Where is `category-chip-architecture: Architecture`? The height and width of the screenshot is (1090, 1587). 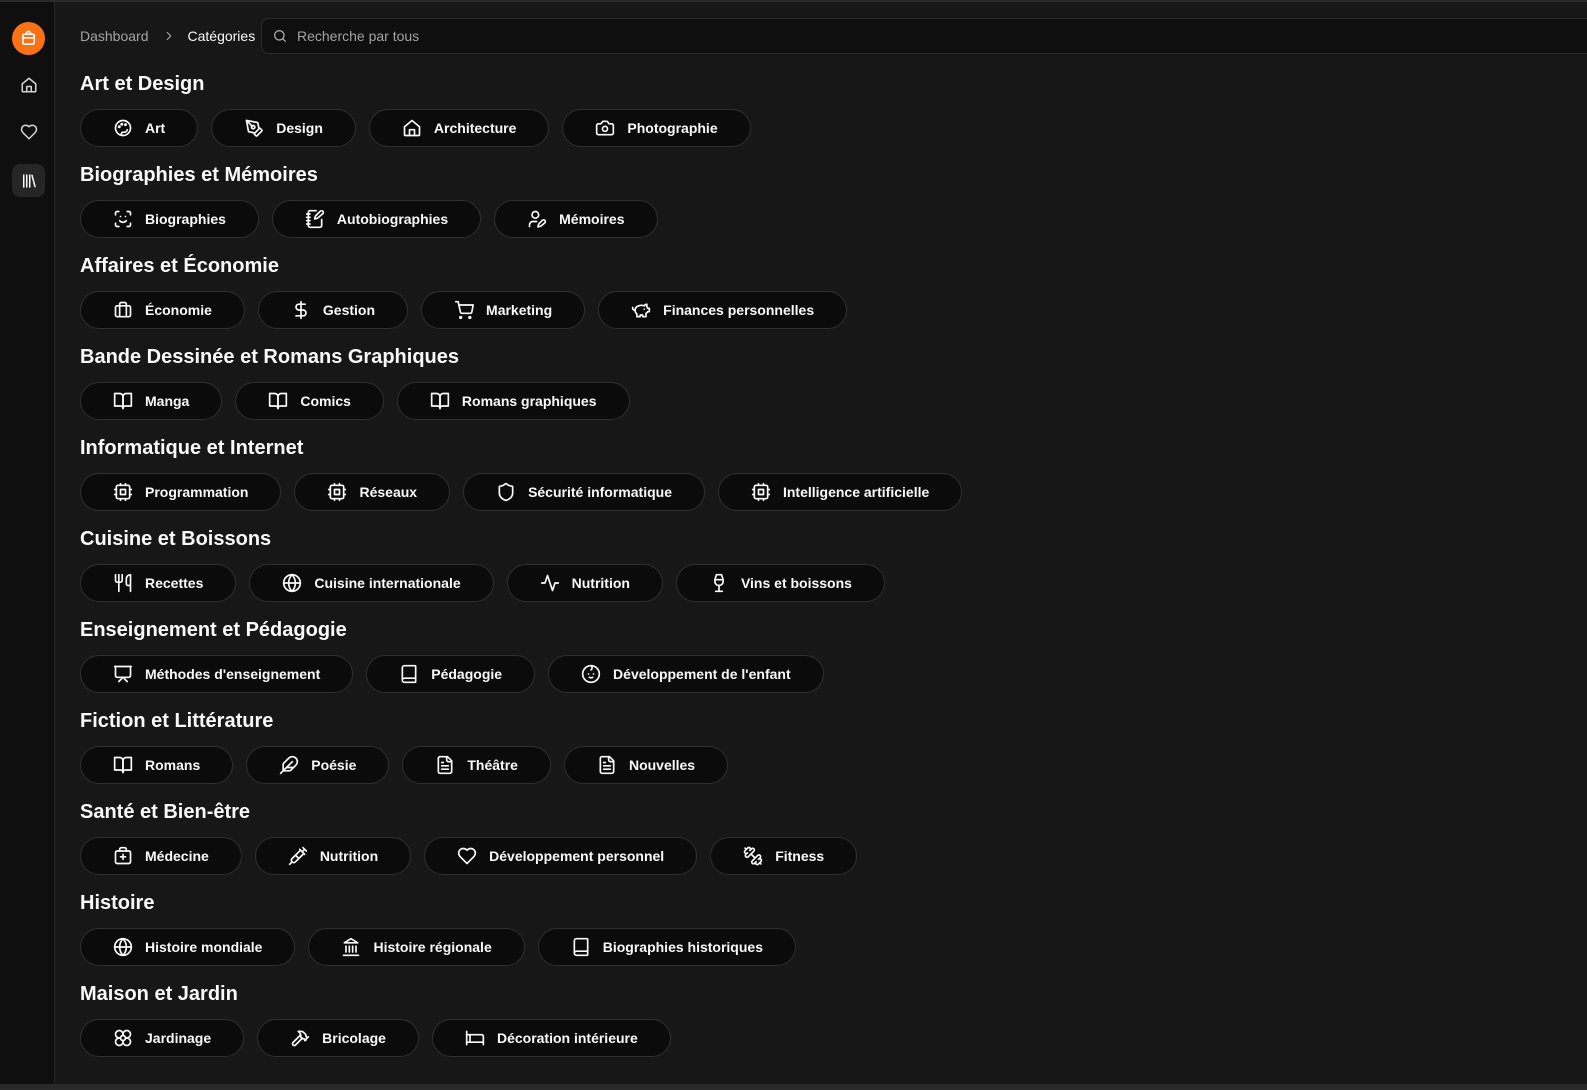
category-chip-architecture: Architecture is located at coordinates (459, 128).